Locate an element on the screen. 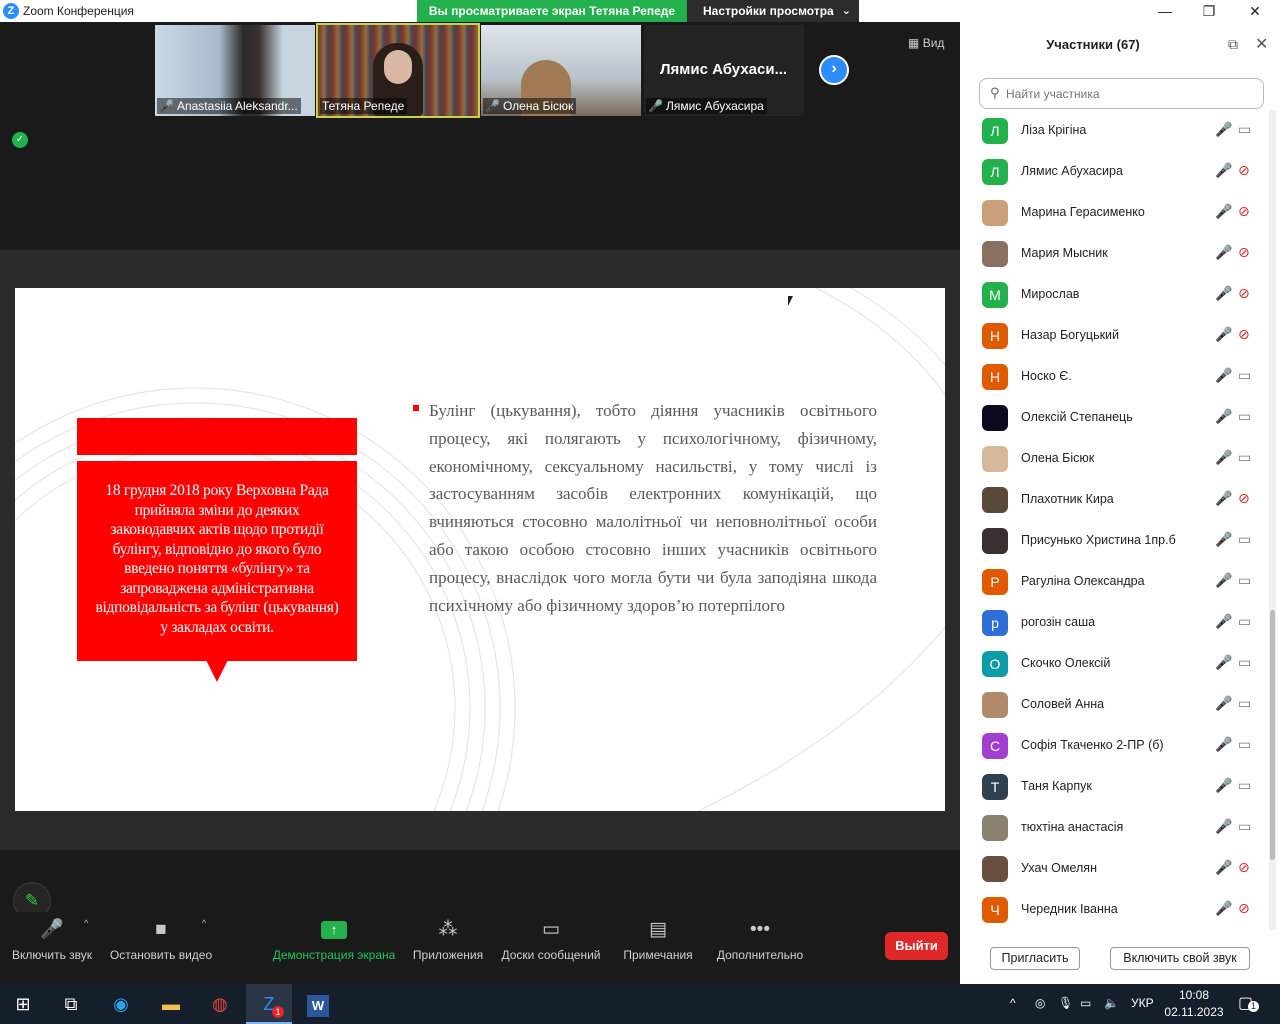  video-options-button: ^ is located at coordinates (208, 948).